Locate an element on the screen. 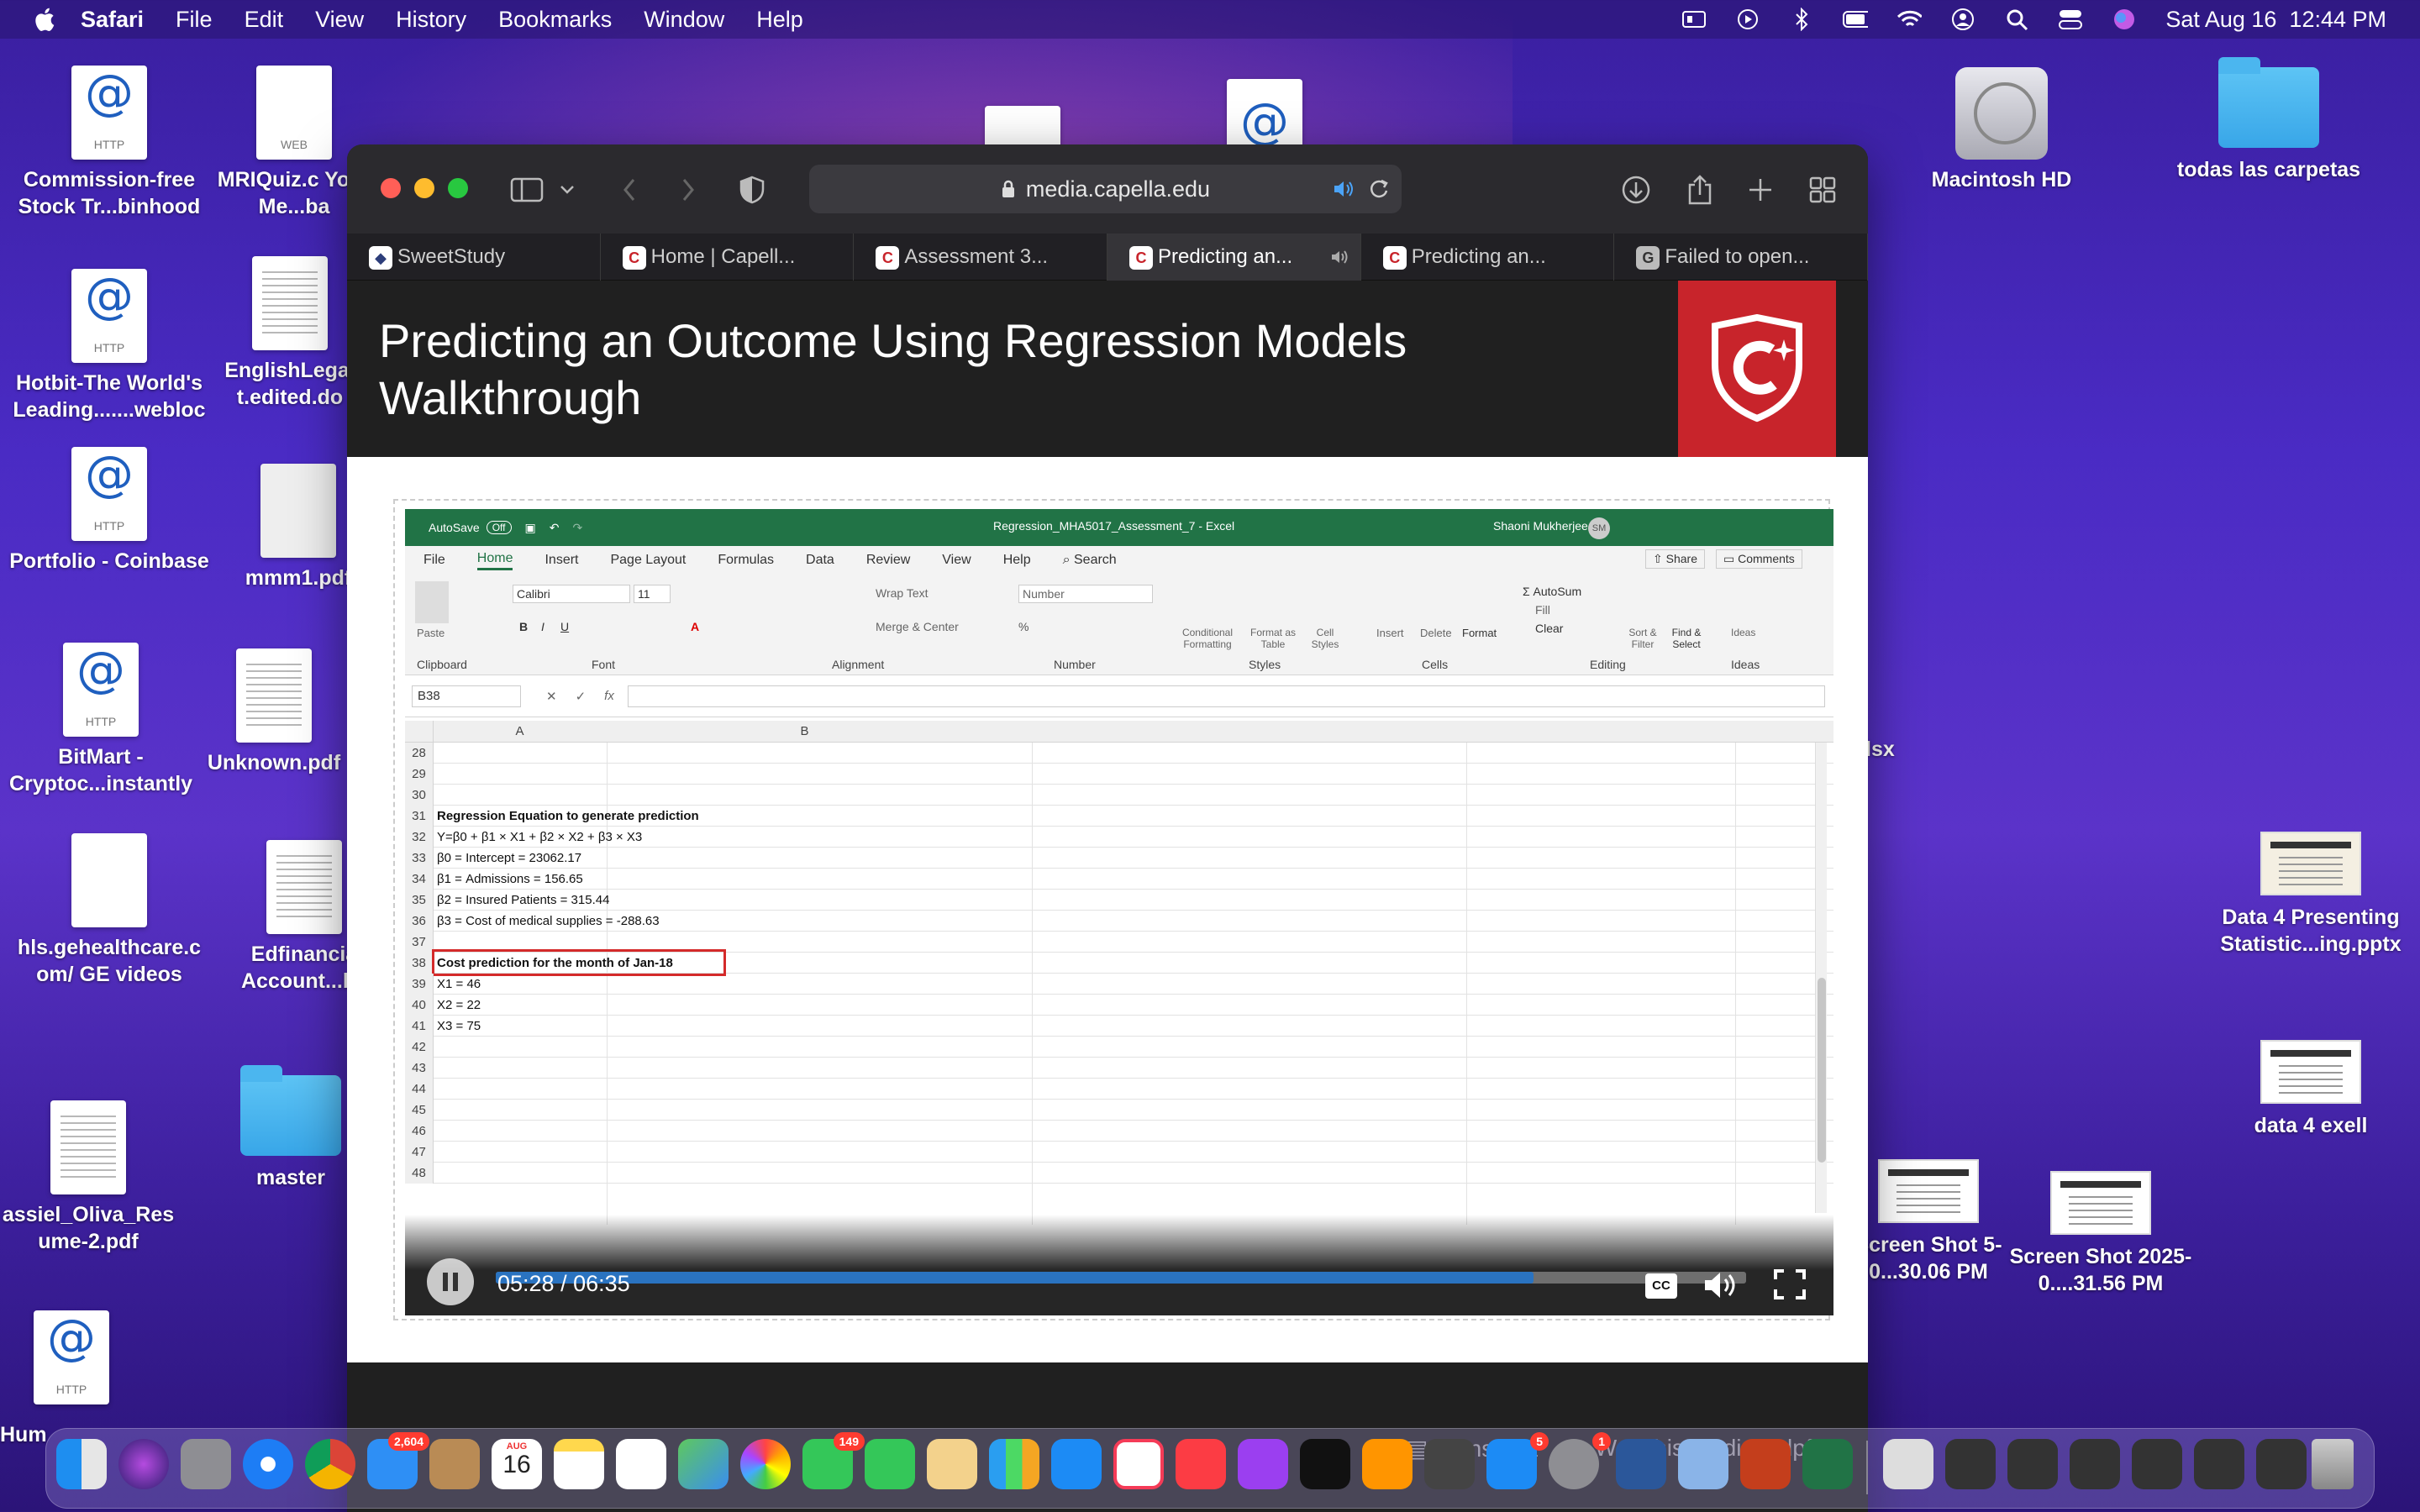 This screenshot has height=1512, width=2420. row-header: 37 is located at coordinates (420, 942).